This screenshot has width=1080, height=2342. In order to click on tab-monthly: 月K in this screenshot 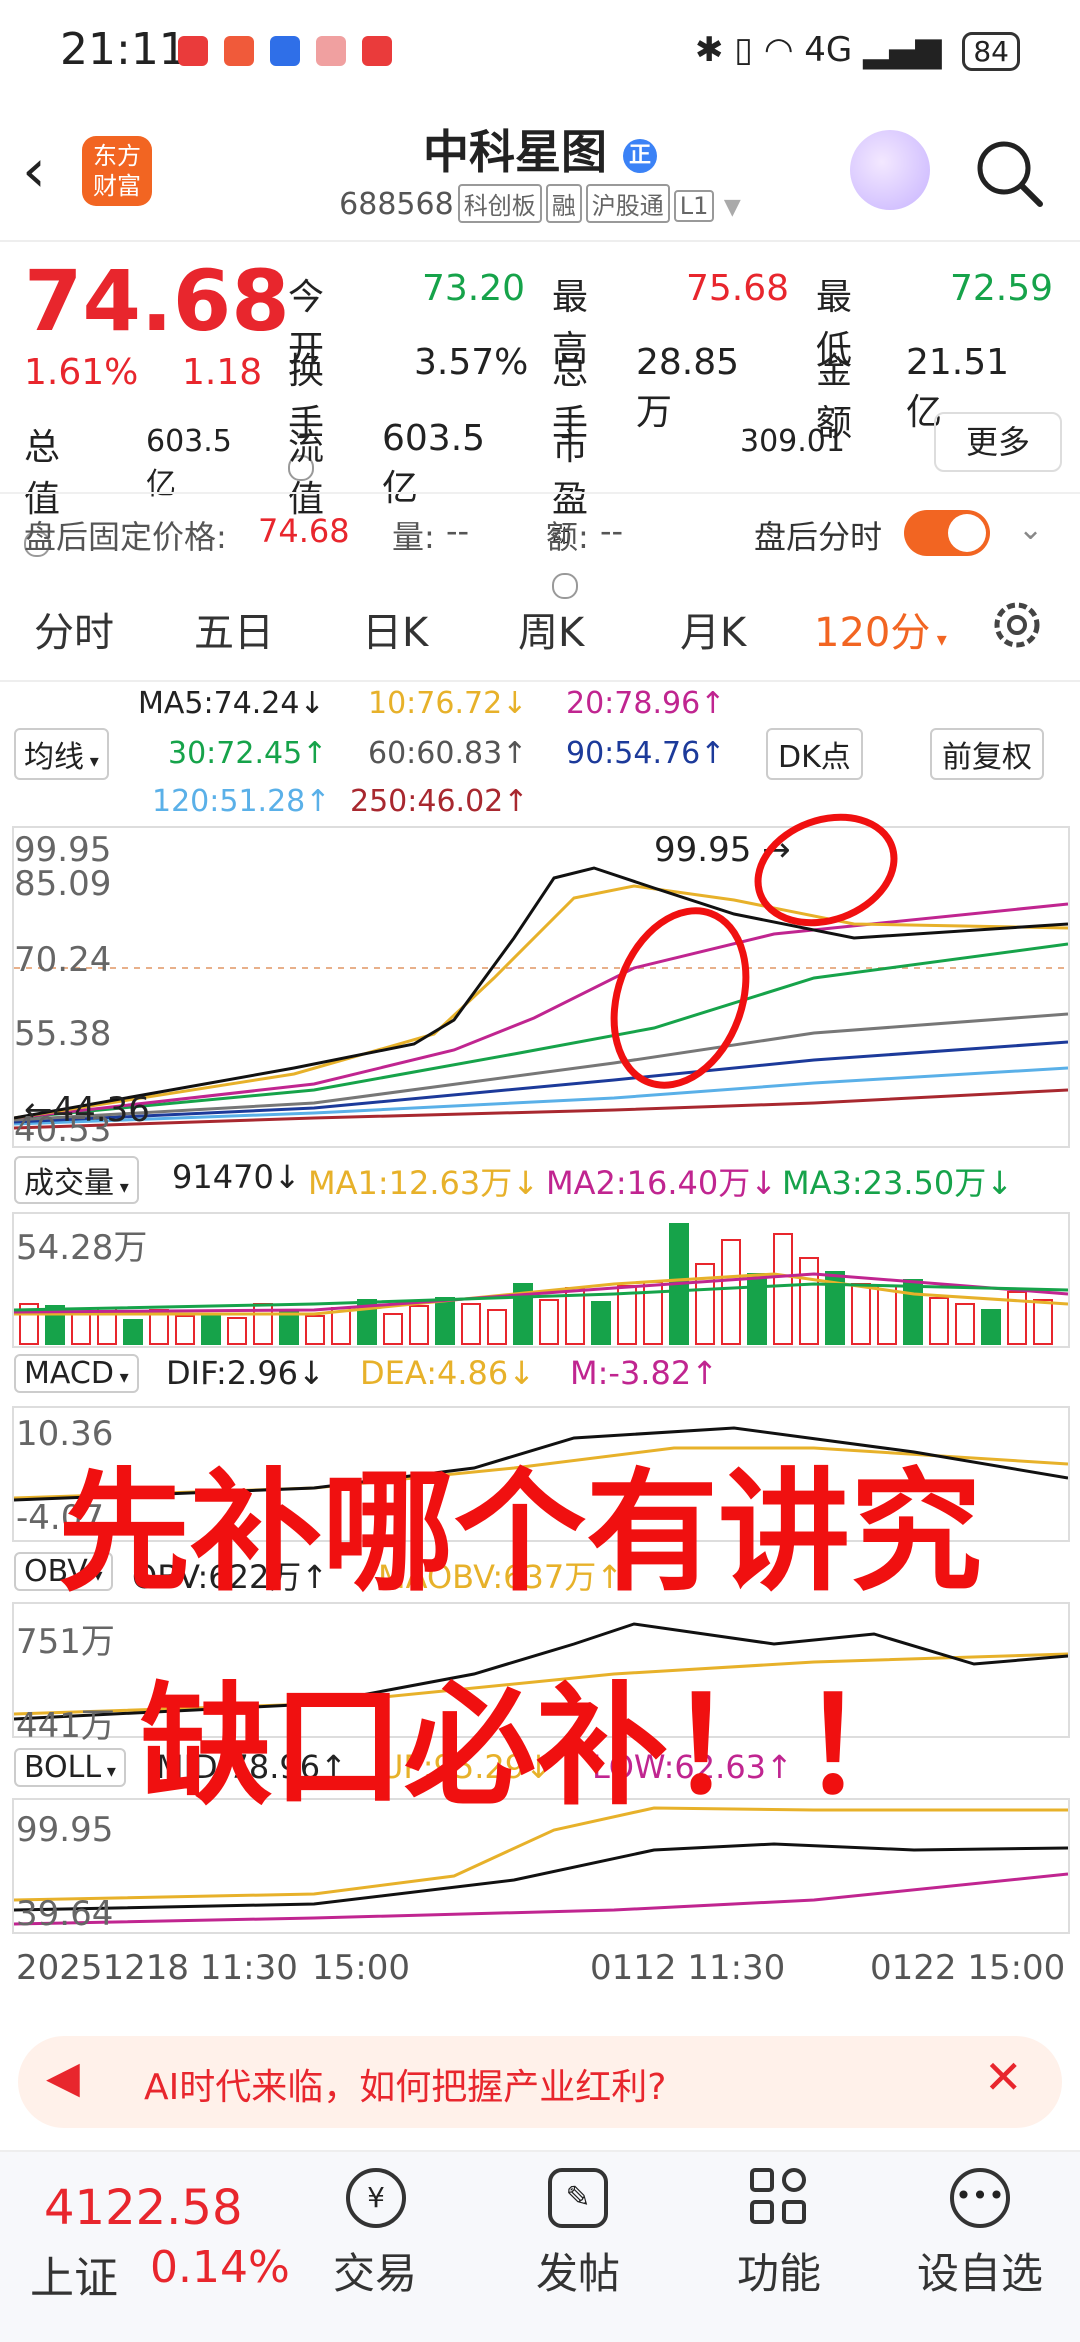, I will do `click(713, 629)`.